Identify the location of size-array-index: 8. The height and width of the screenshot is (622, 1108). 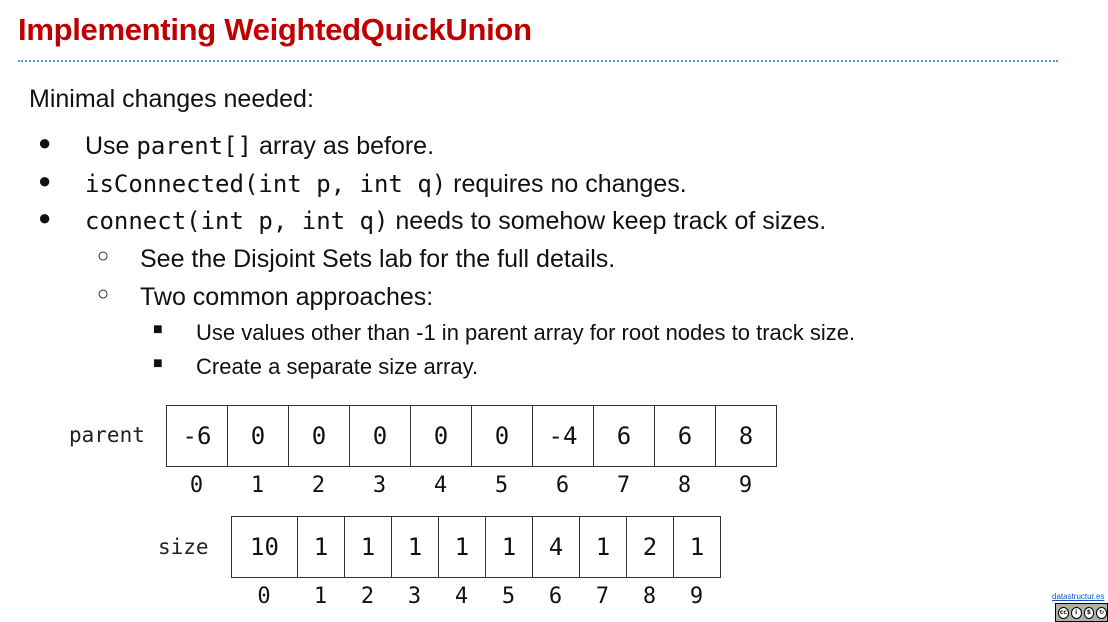
(649, 596).